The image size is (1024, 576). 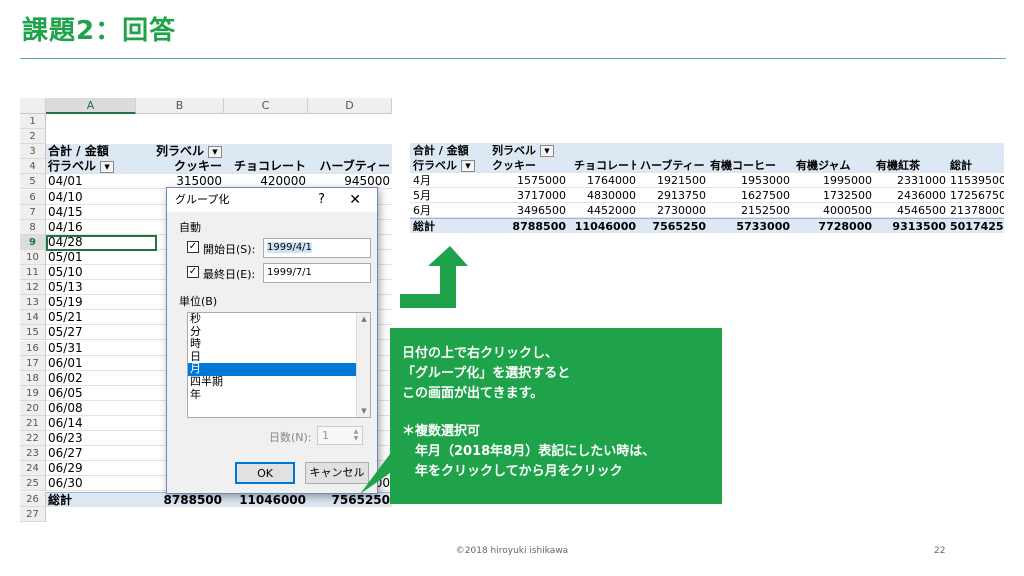 What do you see at coordinates (834, 165) in the screenshot?
I see `pivot-cell: 有機ジャム` at bounding box center [834, 165].